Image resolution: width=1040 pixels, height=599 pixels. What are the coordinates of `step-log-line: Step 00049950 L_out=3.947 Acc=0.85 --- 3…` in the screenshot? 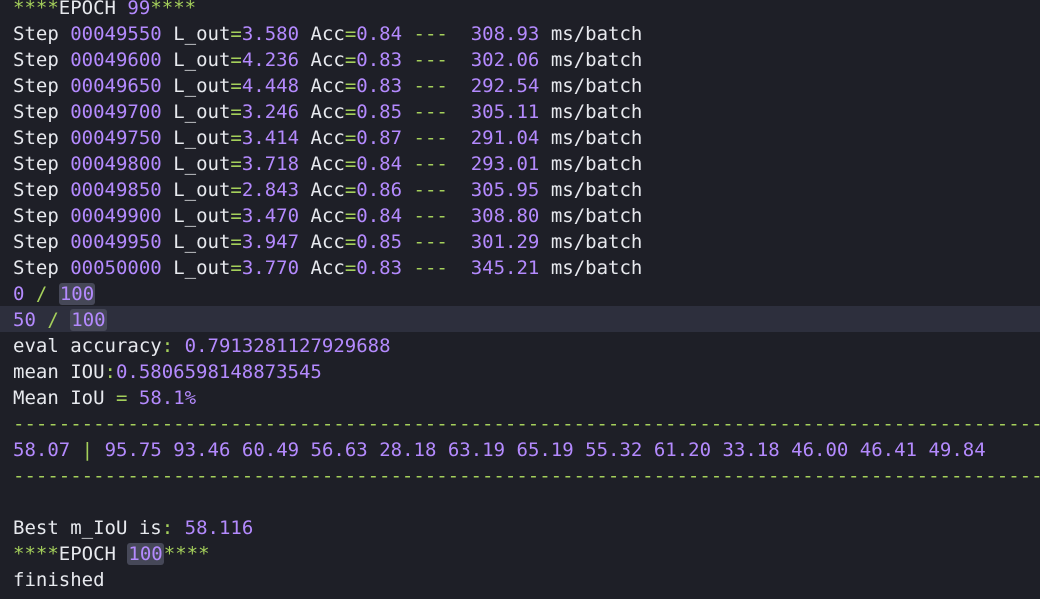 It's located at (328, 242).